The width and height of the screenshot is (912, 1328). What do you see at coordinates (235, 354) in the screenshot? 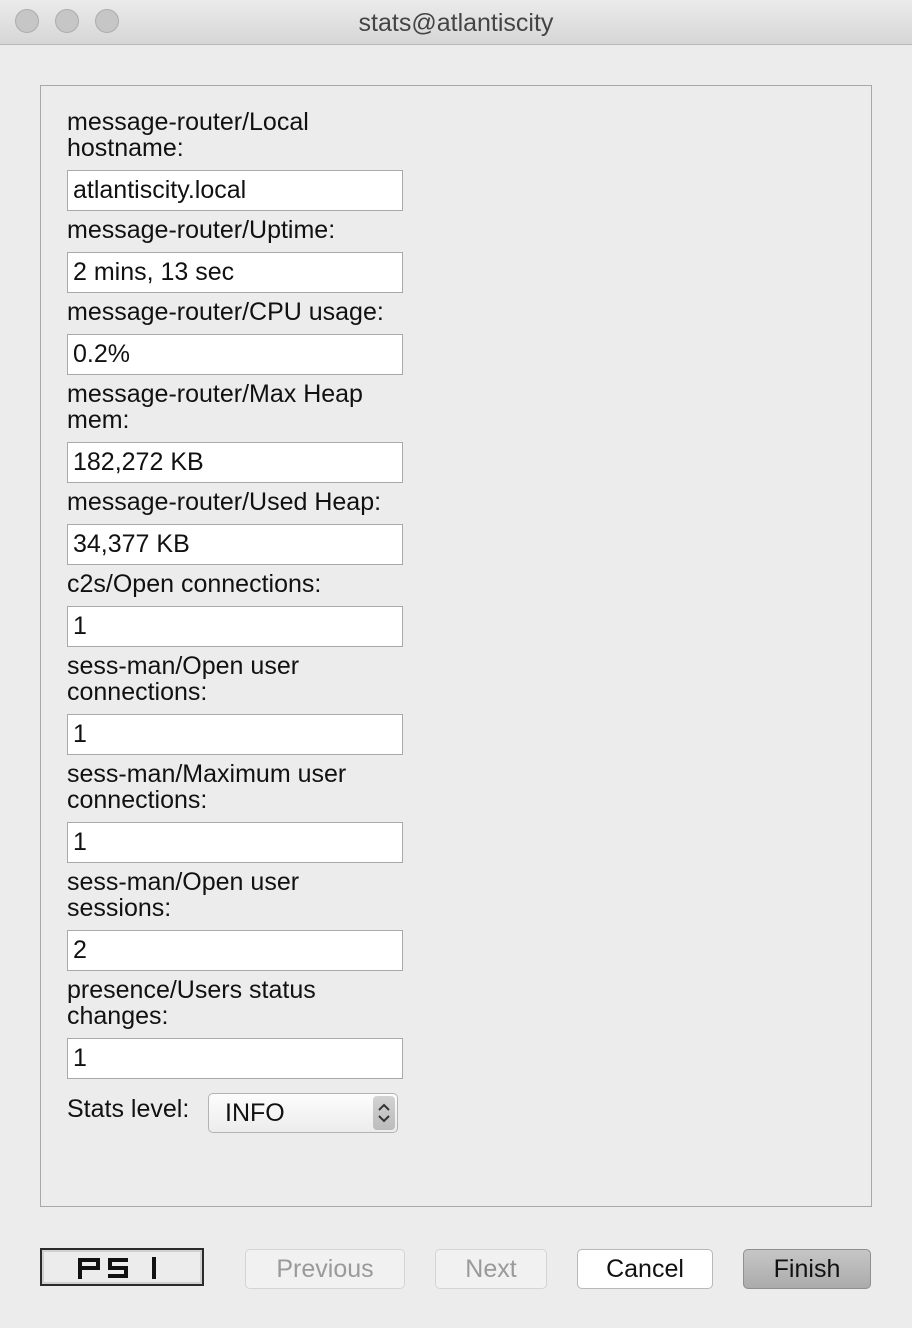
I see `stat-field-cpu-usage: 0.2%` at bounding box center [235, 354].